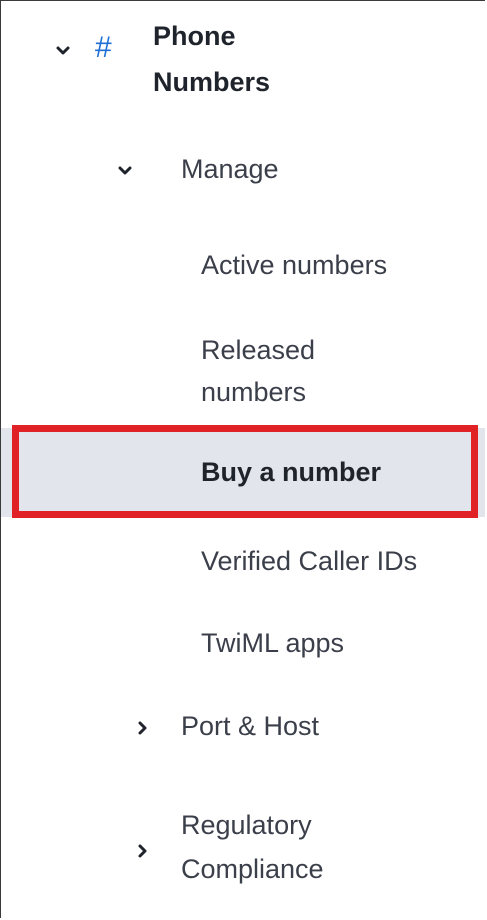 The width and height of the screenshot is (487, 920). I want to click on sidebar-group-label-line1: Regulatory, so click(246, 825).